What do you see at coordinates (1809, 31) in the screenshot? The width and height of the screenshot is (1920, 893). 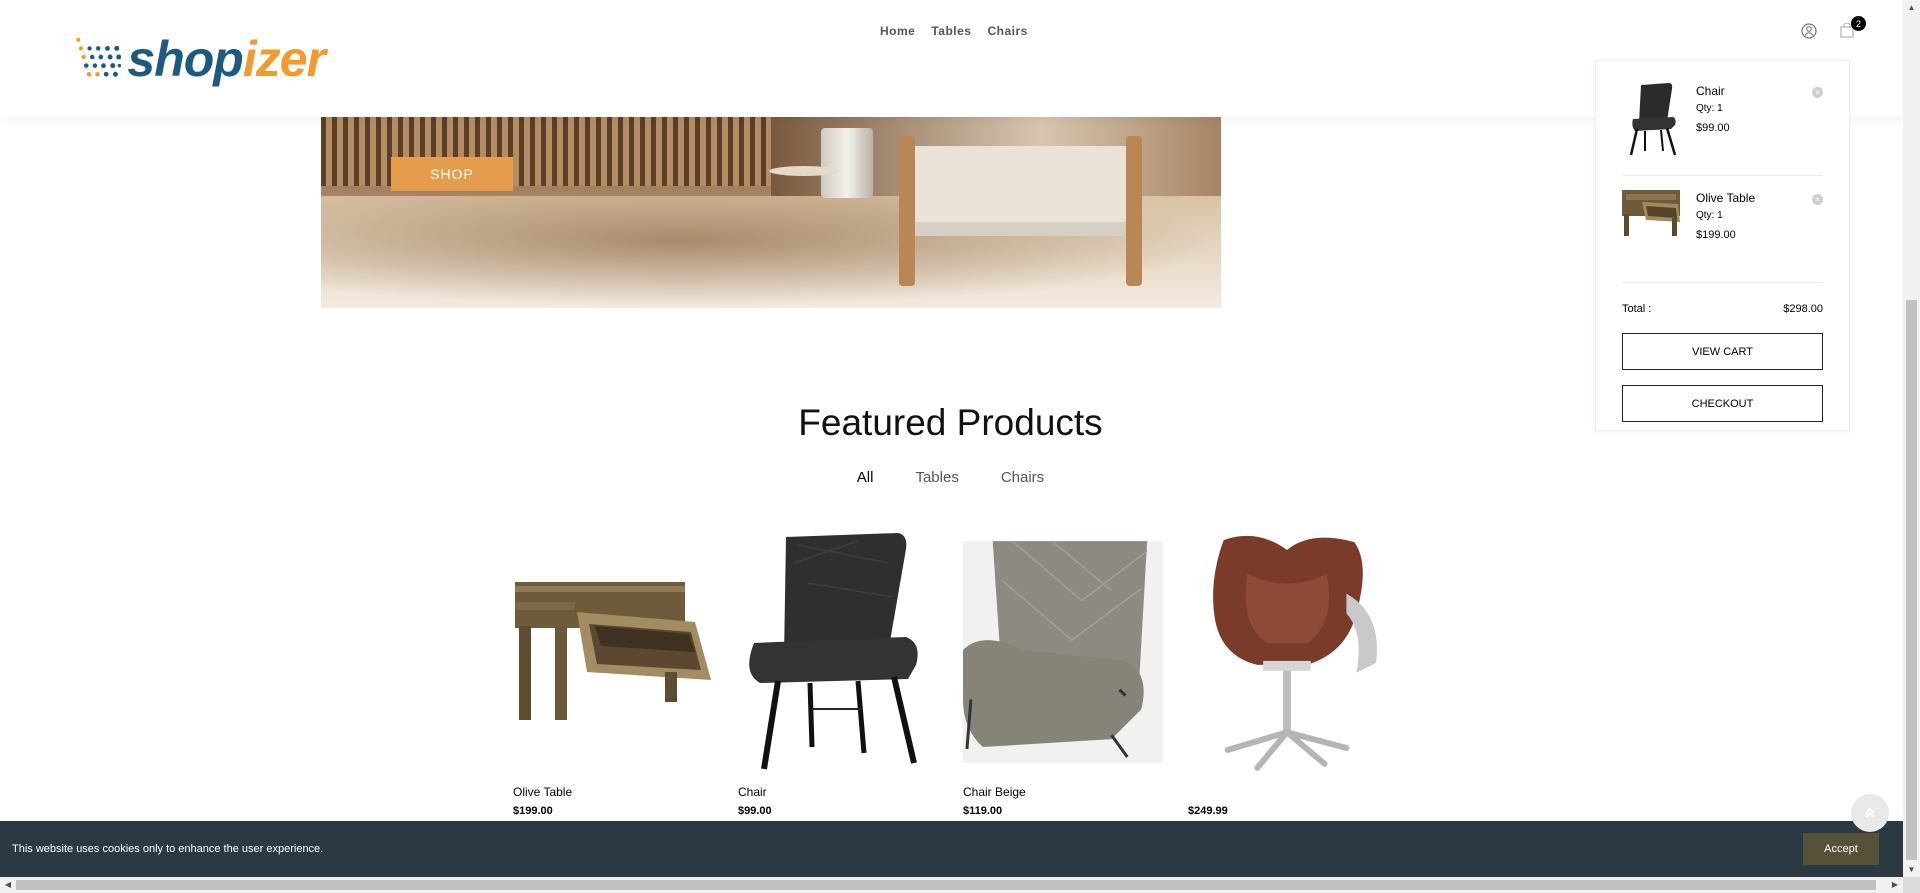 I see `user-icon` at bounding box center [1809, 31].